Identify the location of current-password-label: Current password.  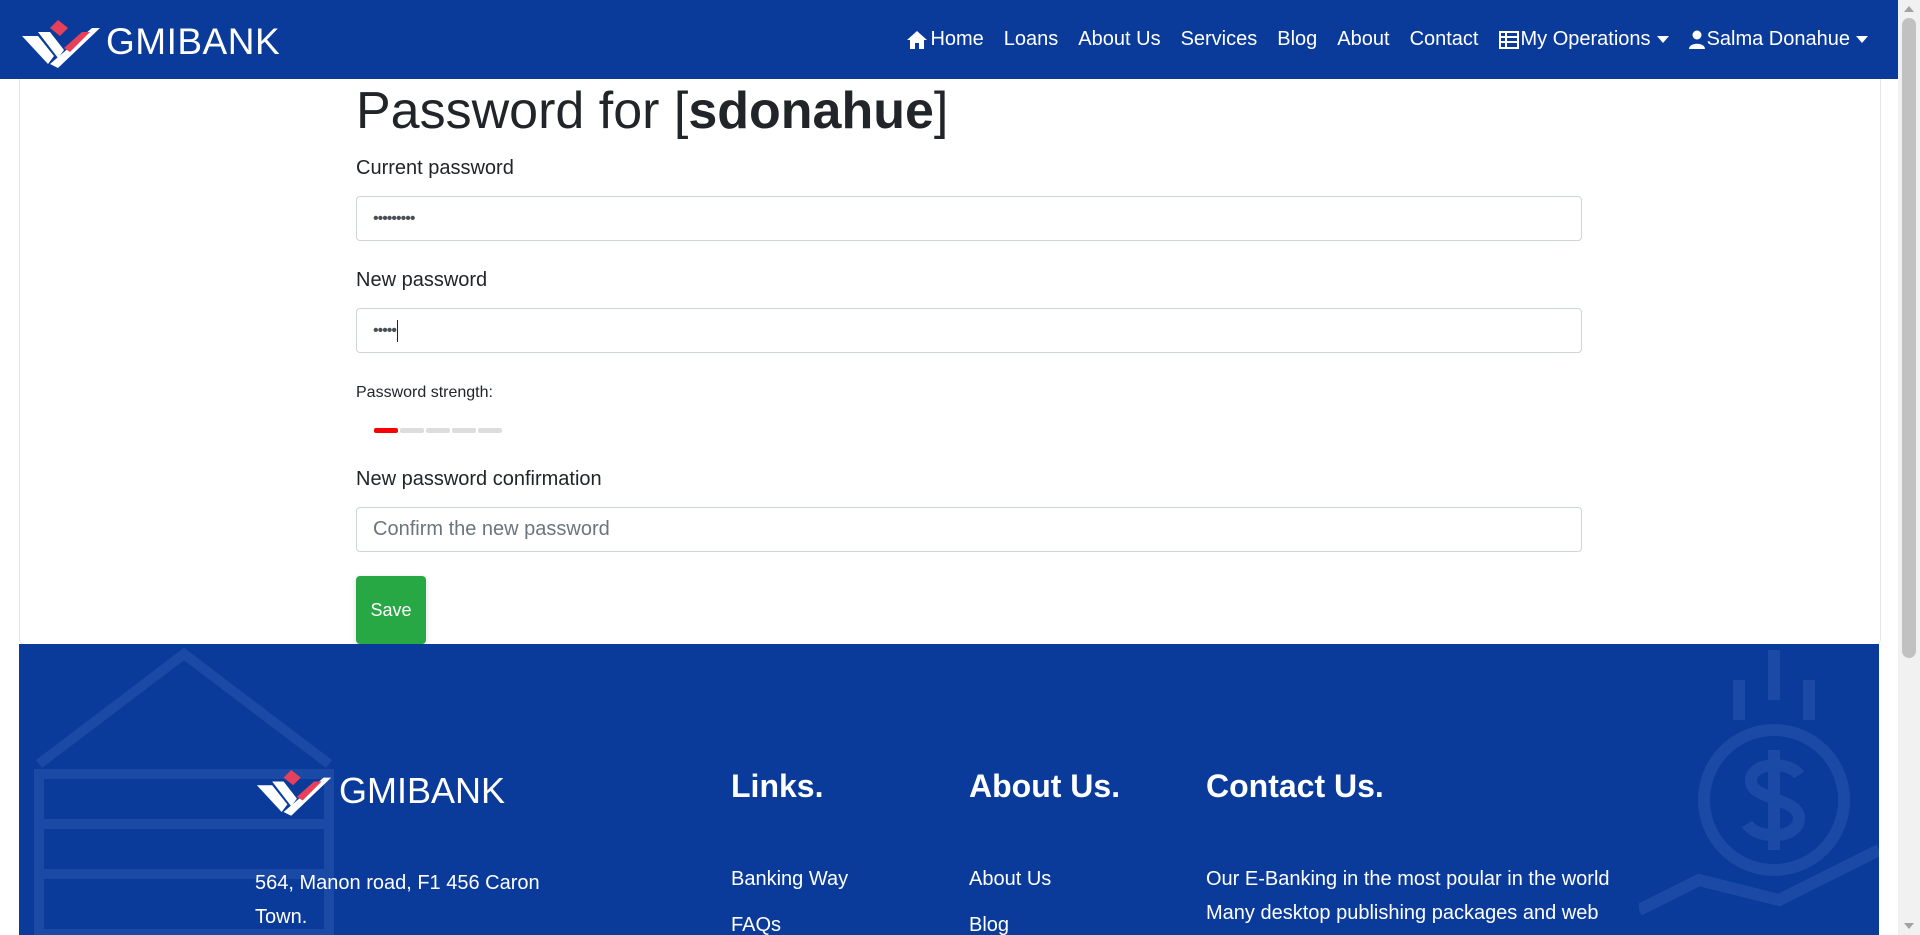
(435, 168).